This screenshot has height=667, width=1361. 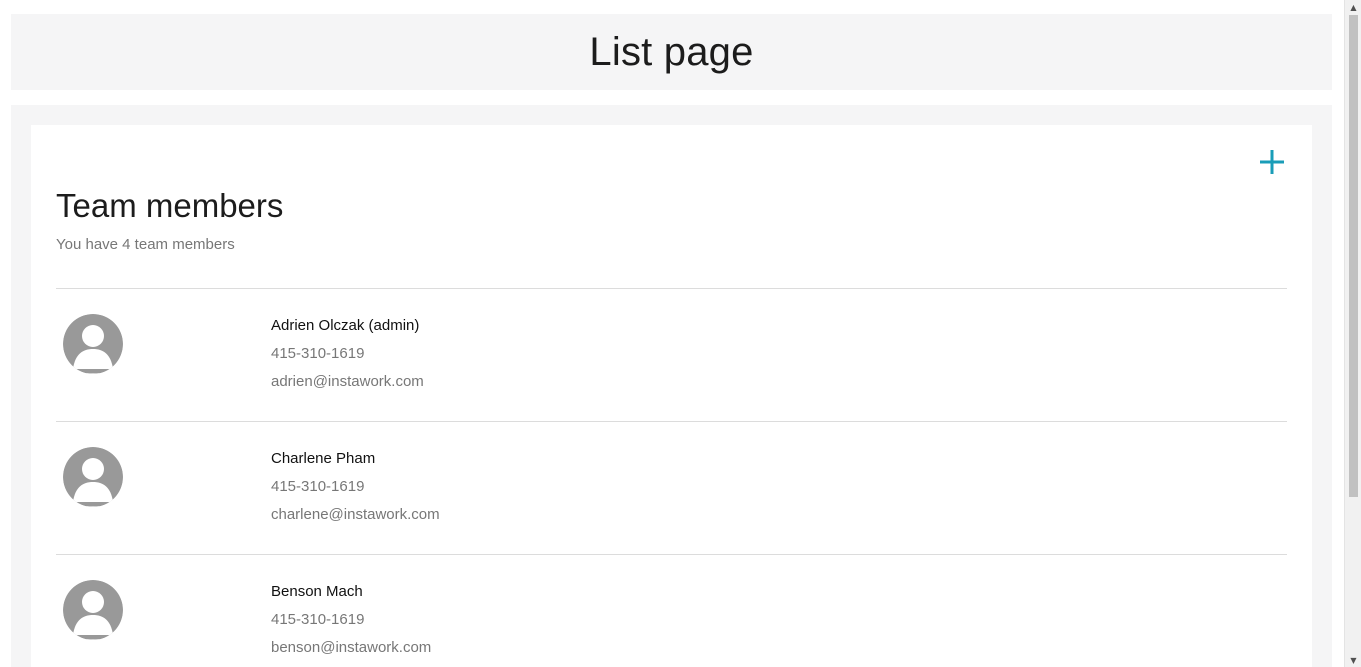 What do you see at coordinates (345, 325) in the screenshot?
I see `member-name: Adrien Olczak (admin)` at bounding box center [345, 325].